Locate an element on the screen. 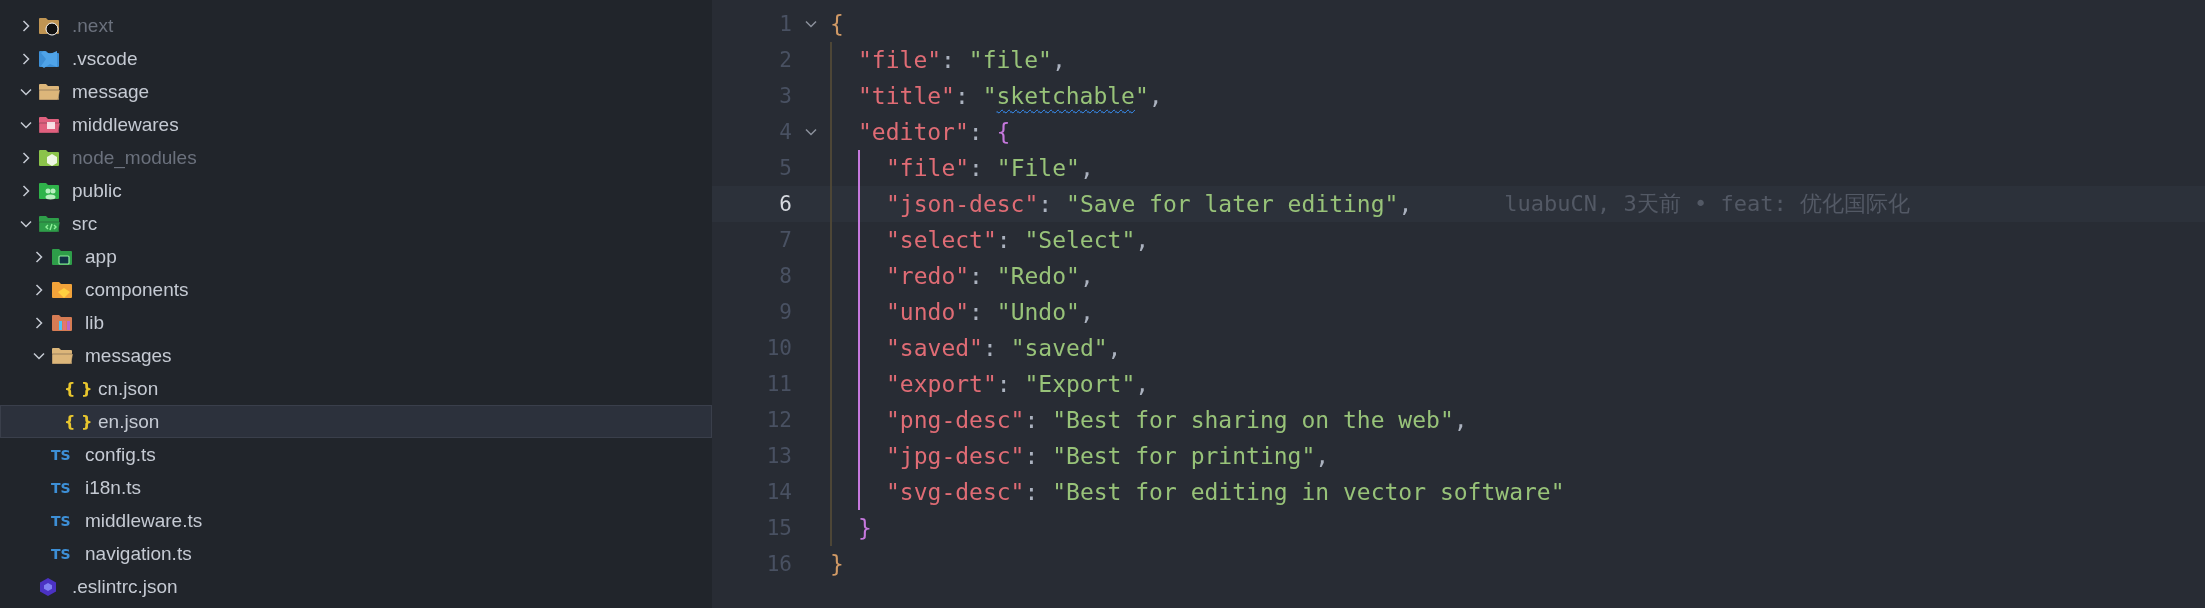 Image resolution: width=2205 pixels, height=608 pixels. file-tree-item: src is located at coordinates (356, 223).